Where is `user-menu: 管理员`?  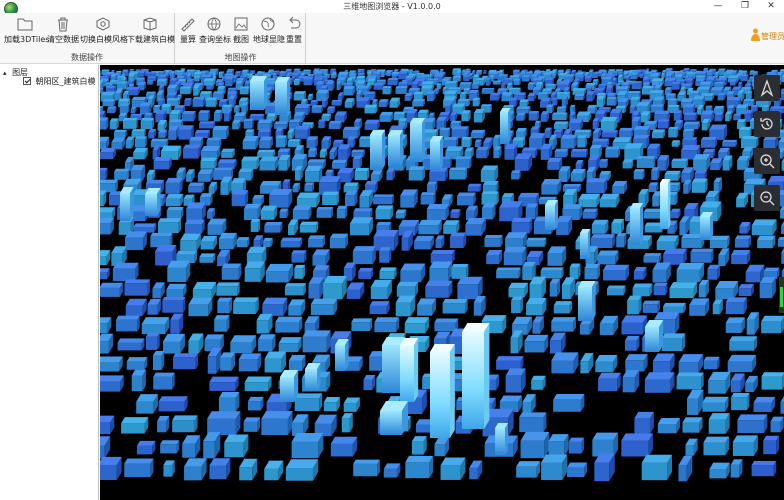 user-menu: 管理员 is located at coordinates (767, 35).